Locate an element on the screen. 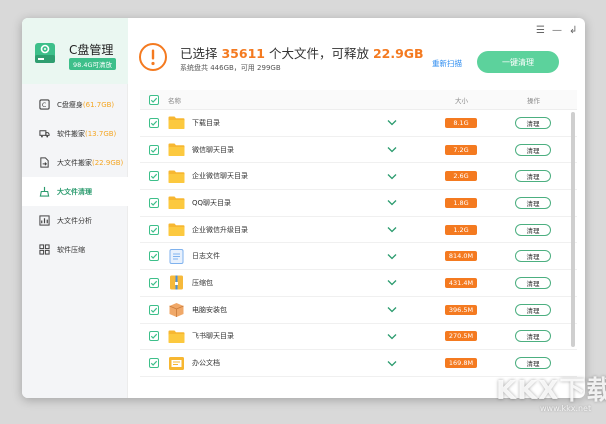 The image size is (606, 424). sidebar-item-size: (61.7GB) is located at coordinates (98, 104).